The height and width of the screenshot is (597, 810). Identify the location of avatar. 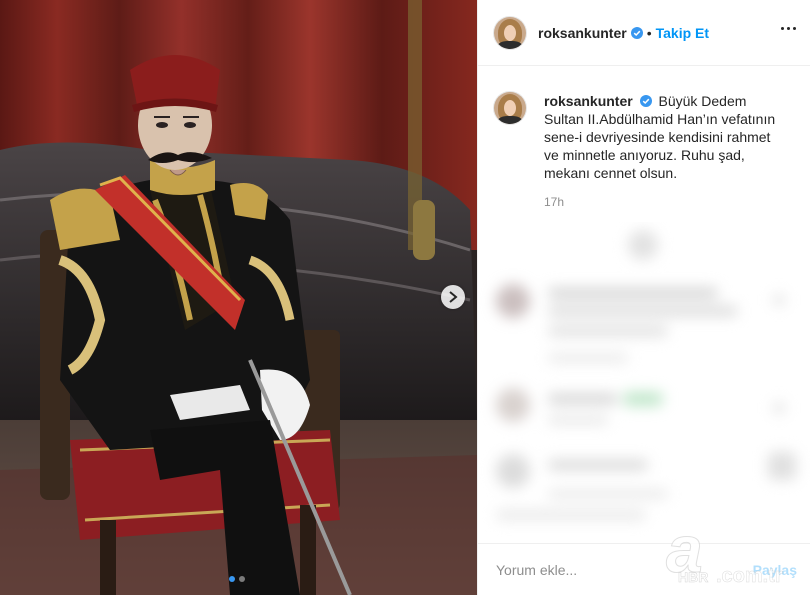
(510, 32).